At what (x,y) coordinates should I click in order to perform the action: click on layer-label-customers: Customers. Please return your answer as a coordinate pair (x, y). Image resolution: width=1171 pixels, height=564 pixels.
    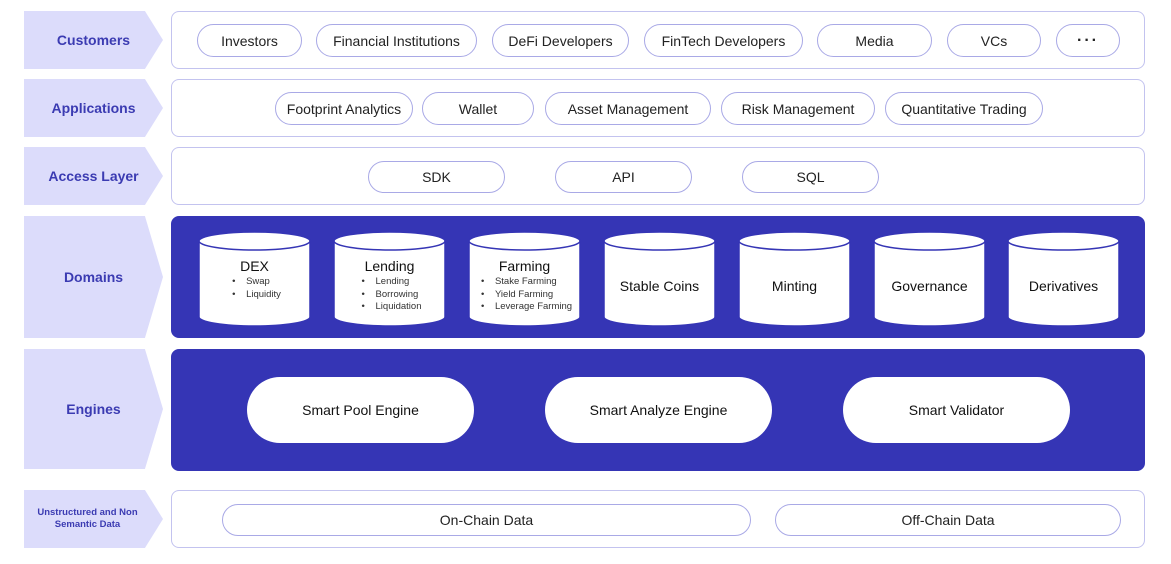
    Looking at the image, I should click on (93, 40).